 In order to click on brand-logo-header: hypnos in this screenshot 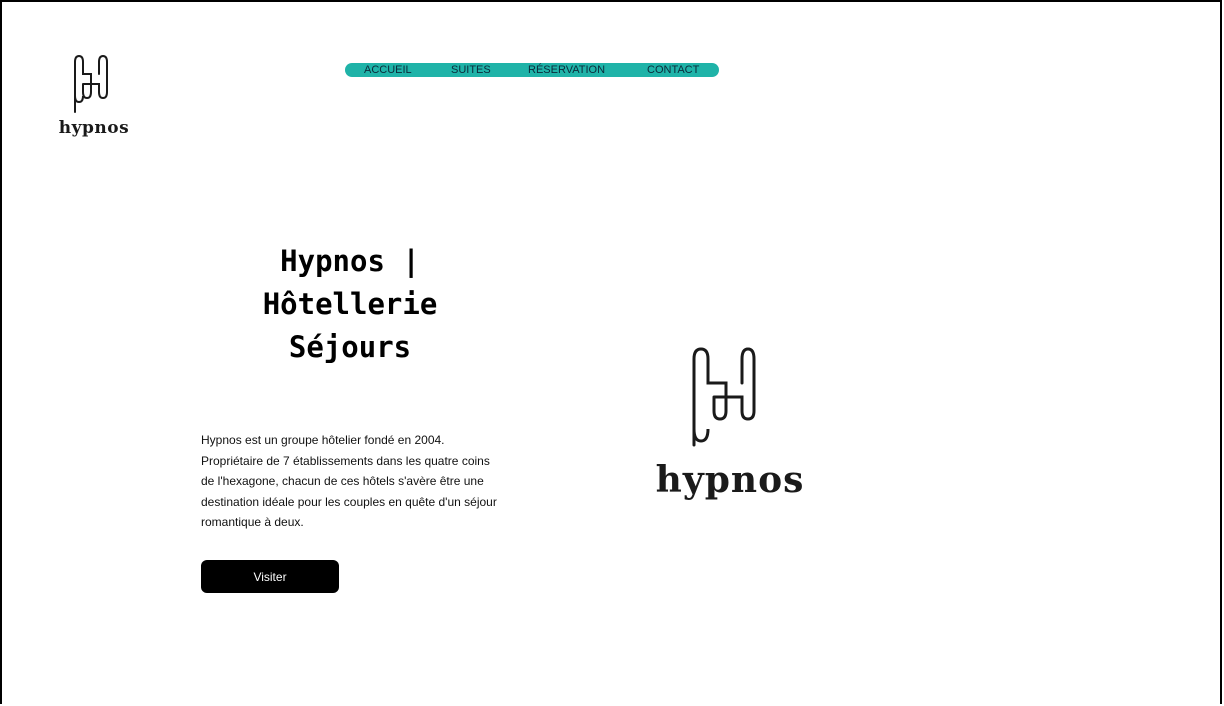, I will do `click(94, 98)`.